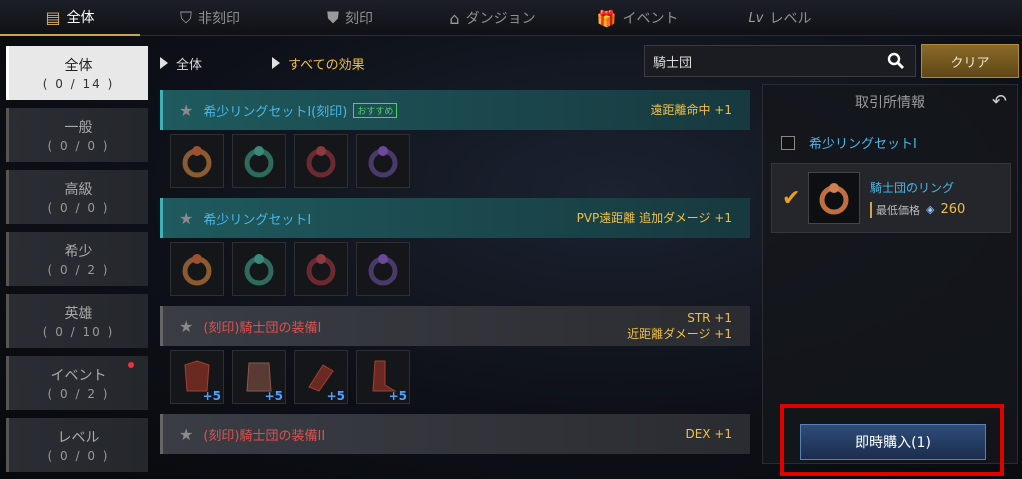  Describe the element at coordinates (185, 17) in the screenshot. I see `unengraved-icon: ⛉` at that location.